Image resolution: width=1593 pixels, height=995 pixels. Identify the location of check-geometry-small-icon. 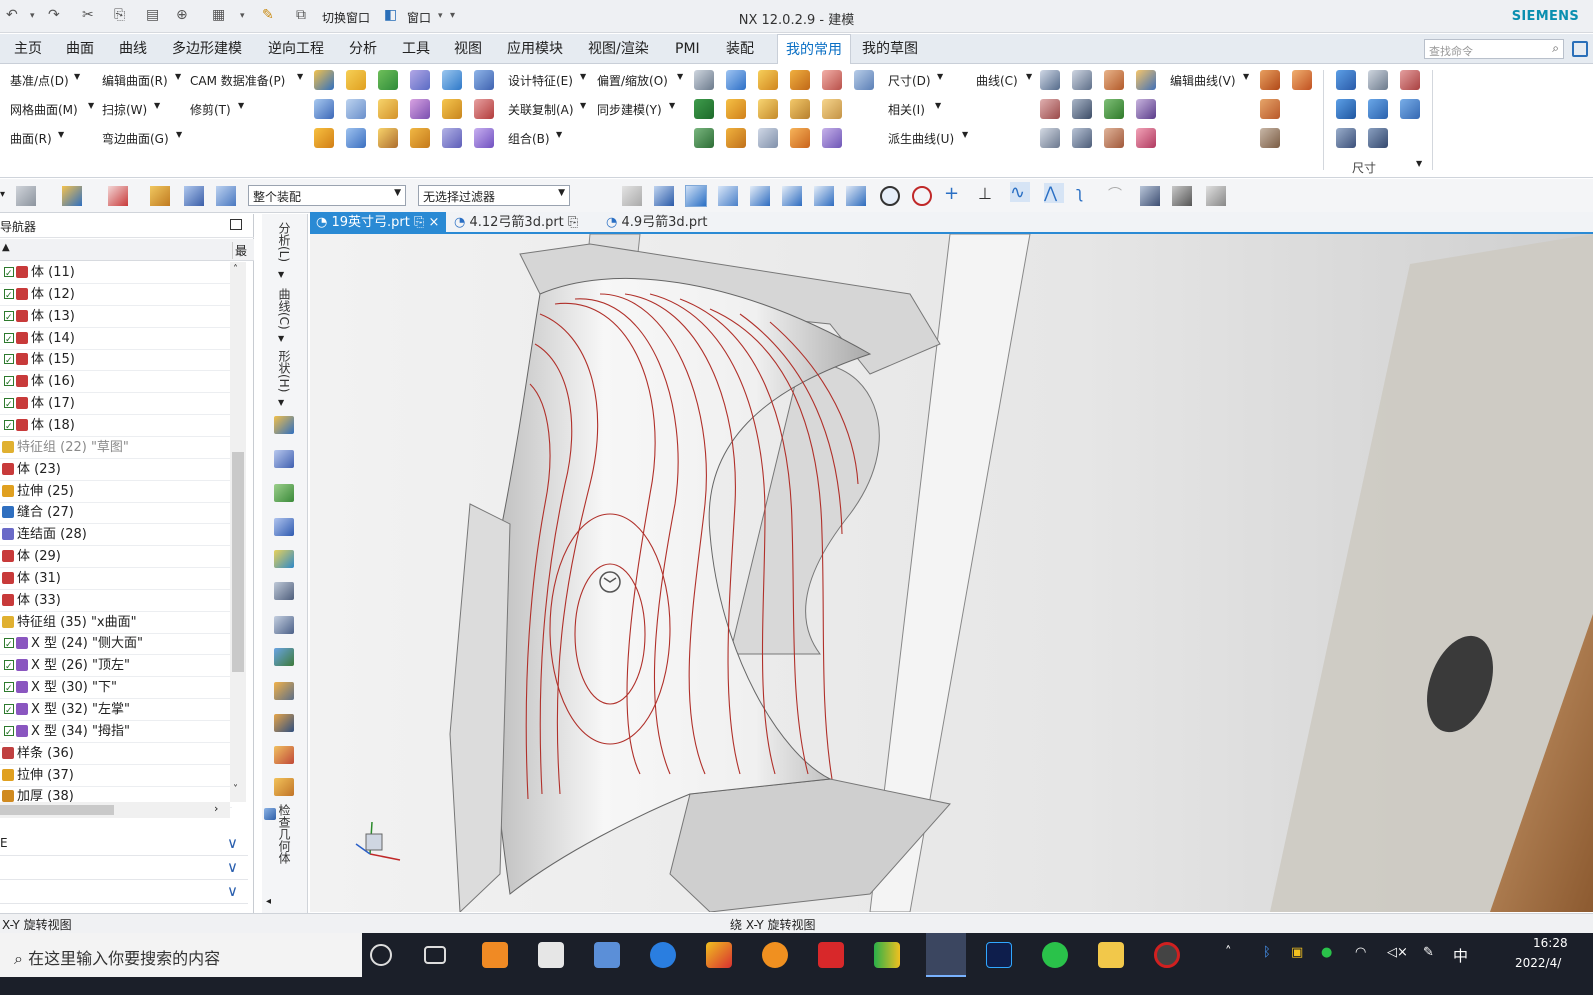
(270, 814).